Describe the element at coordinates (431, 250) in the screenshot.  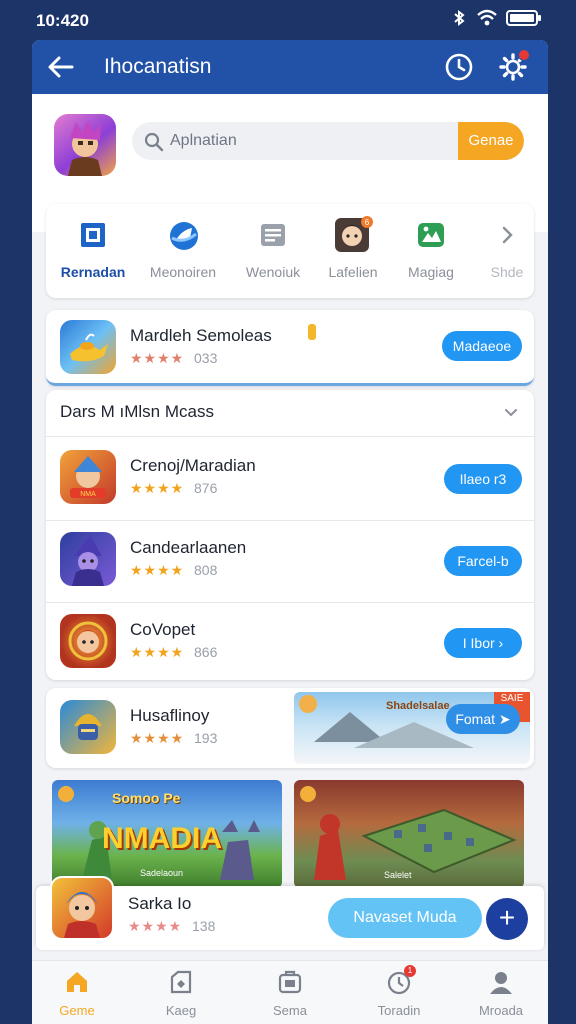
I see `category-item-4: Magiag` at that location.